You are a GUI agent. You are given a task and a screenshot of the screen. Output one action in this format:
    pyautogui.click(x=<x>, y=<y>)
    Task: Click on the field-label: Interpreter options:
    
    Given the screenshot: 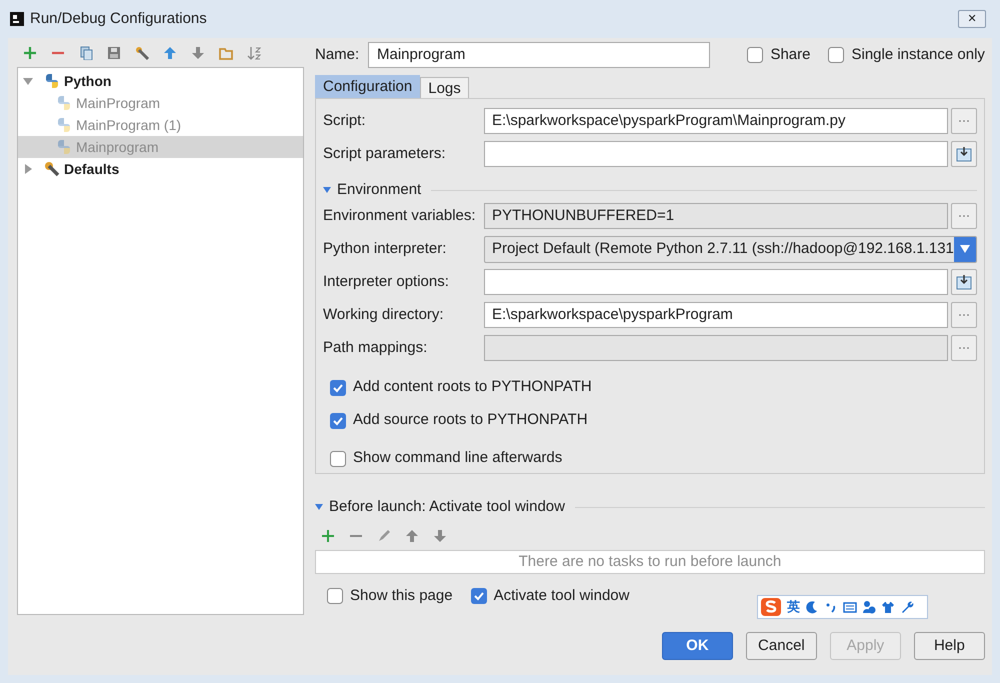 What is the action you would take?
    pyautogui.click(x=386, y=282)
    